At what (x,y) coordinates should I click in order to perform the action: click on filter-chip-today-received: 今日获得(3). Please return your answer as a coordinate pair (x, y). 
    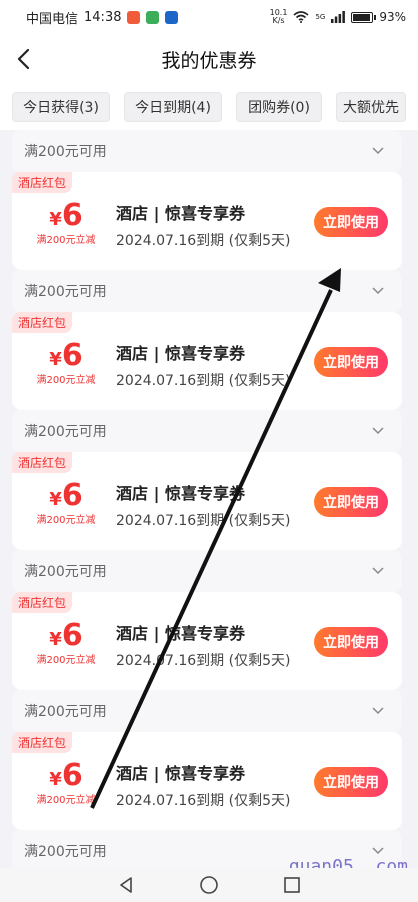
    Looking at the image, I should click on (61, 107).